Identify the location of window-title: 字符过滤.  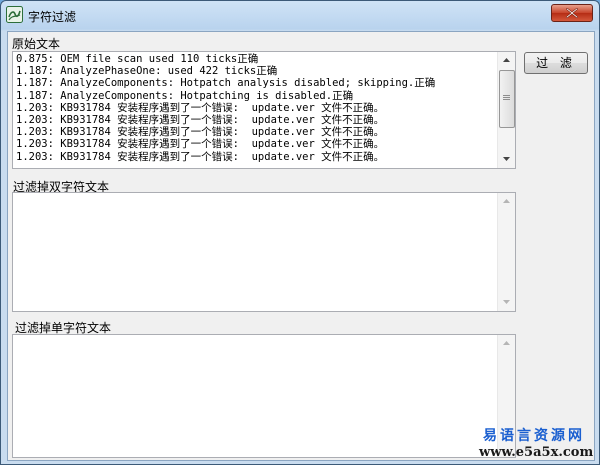
(52, 17).